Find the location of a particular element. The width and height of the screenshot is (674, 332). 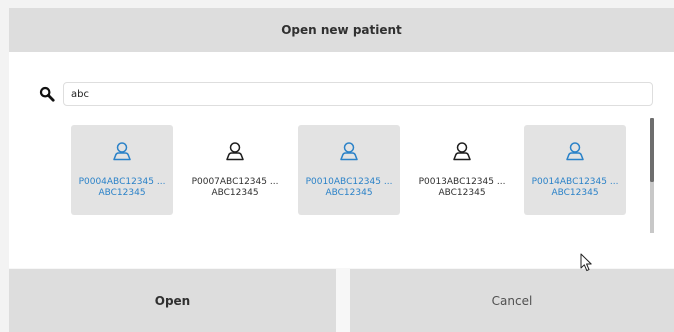

patient-tile: P0004ABC12345 ... ABC12345 is located at coordinates (122, 170).